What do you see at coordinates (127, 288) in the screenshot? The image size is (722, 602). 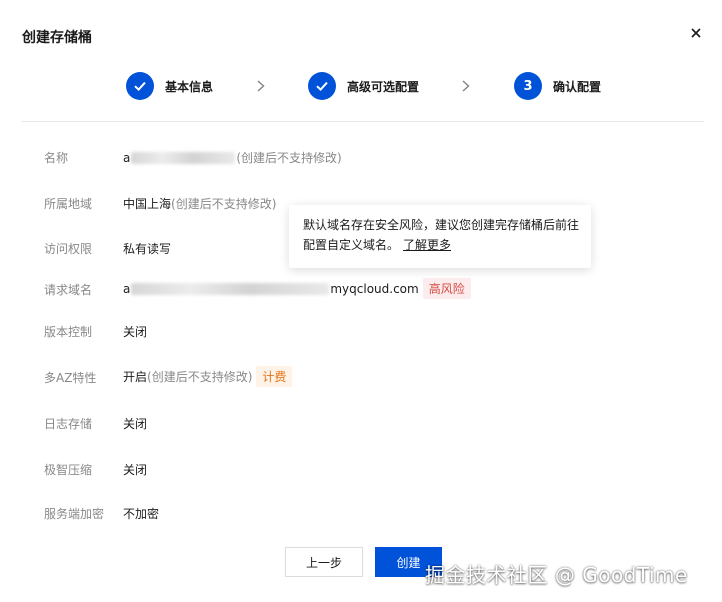 I see `domain-prefix: a` at bounding box center [127, 288].